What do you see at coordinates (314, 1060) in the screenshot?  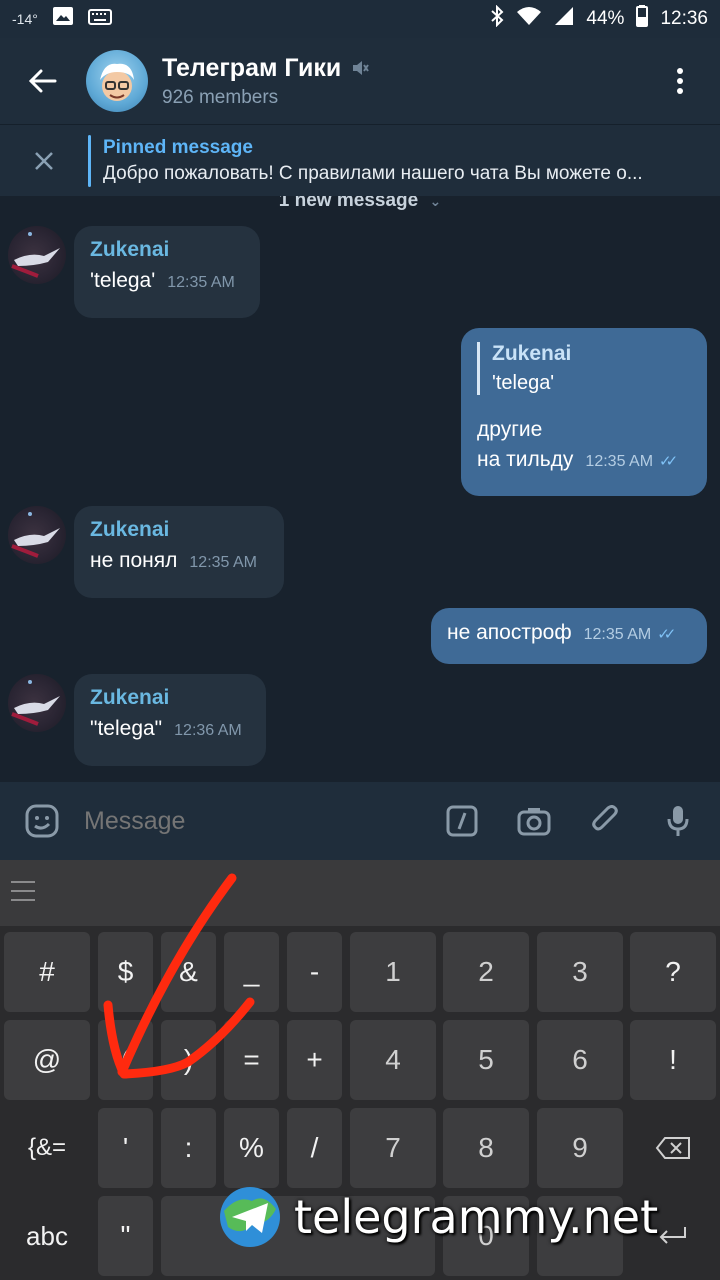 I see `key: +` at bounding box center [314, 1060].